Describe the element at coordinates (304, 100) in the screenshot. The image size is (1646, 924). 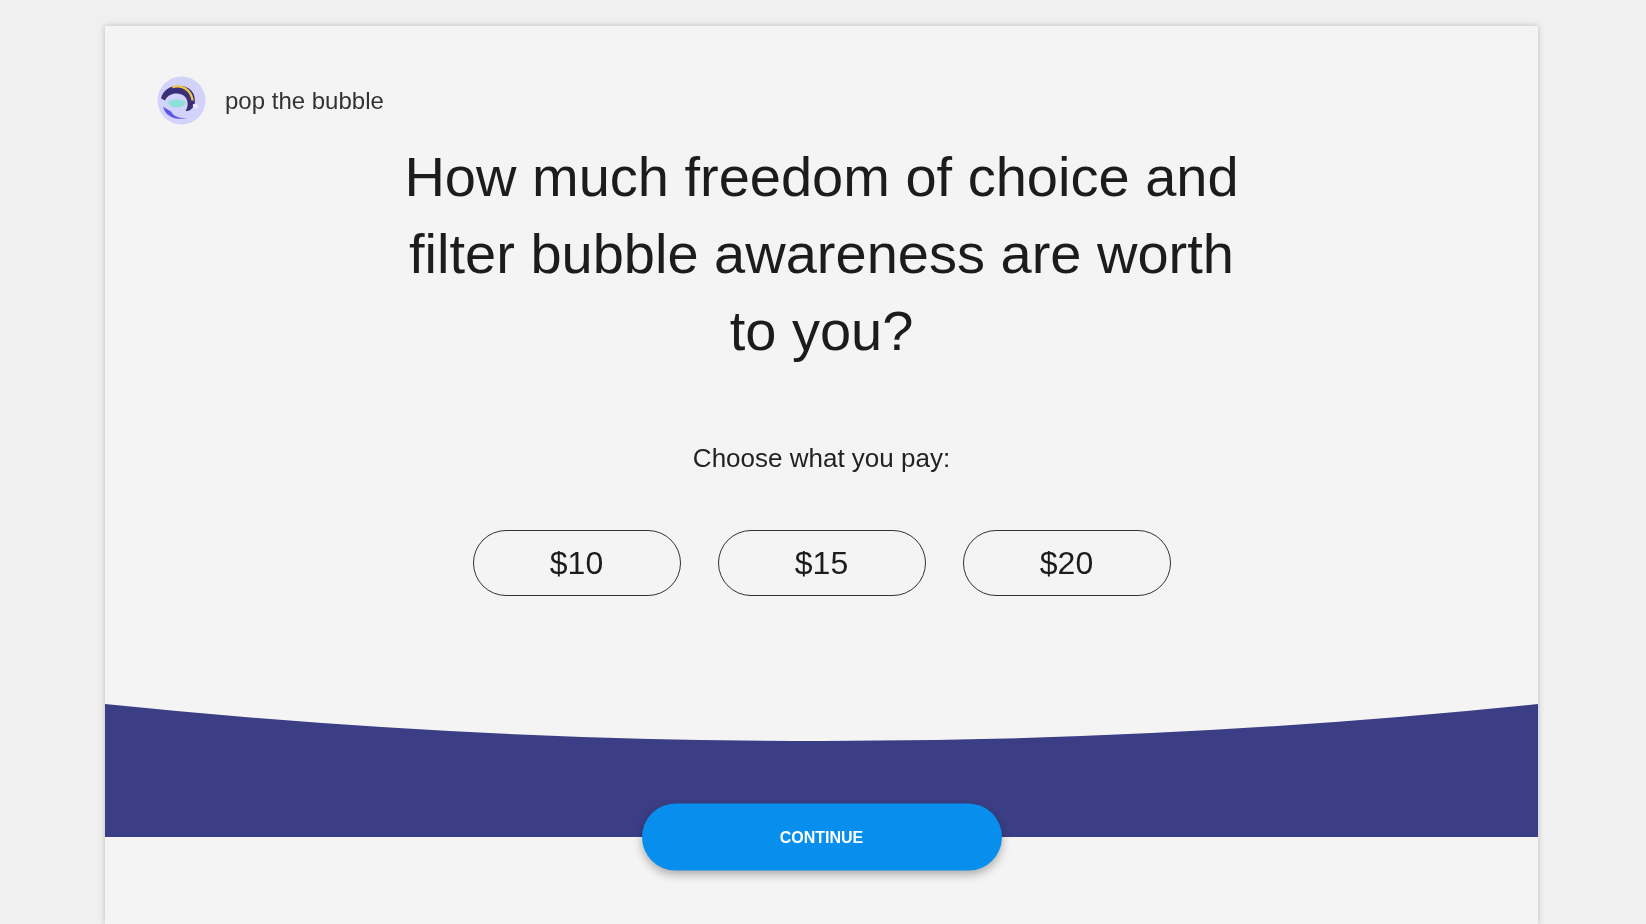
I see `brand-name: pop the bubble` at that location.